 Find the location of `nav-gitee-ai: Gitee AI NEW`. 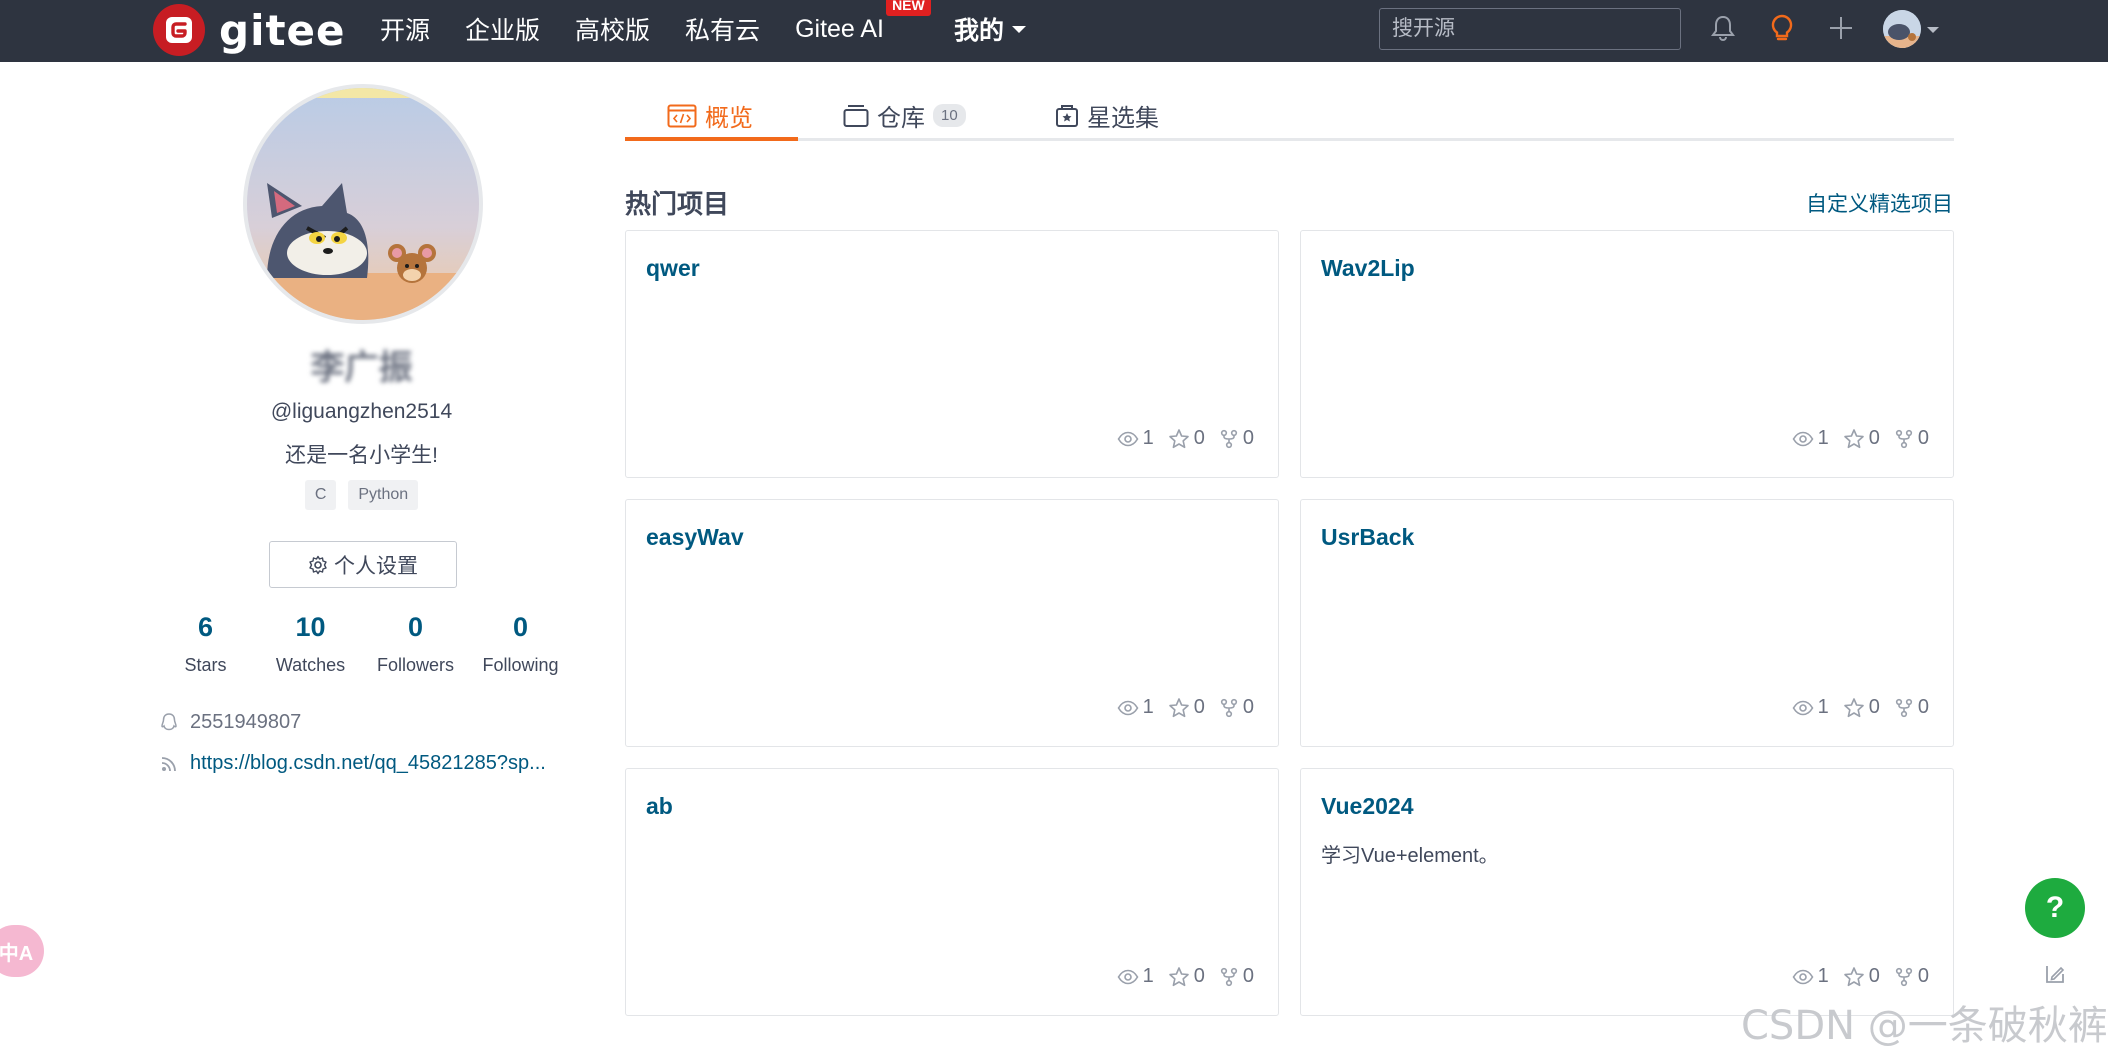

nav-gitee-ai: Gitee AI NEW is located at coordinates (863, 22).